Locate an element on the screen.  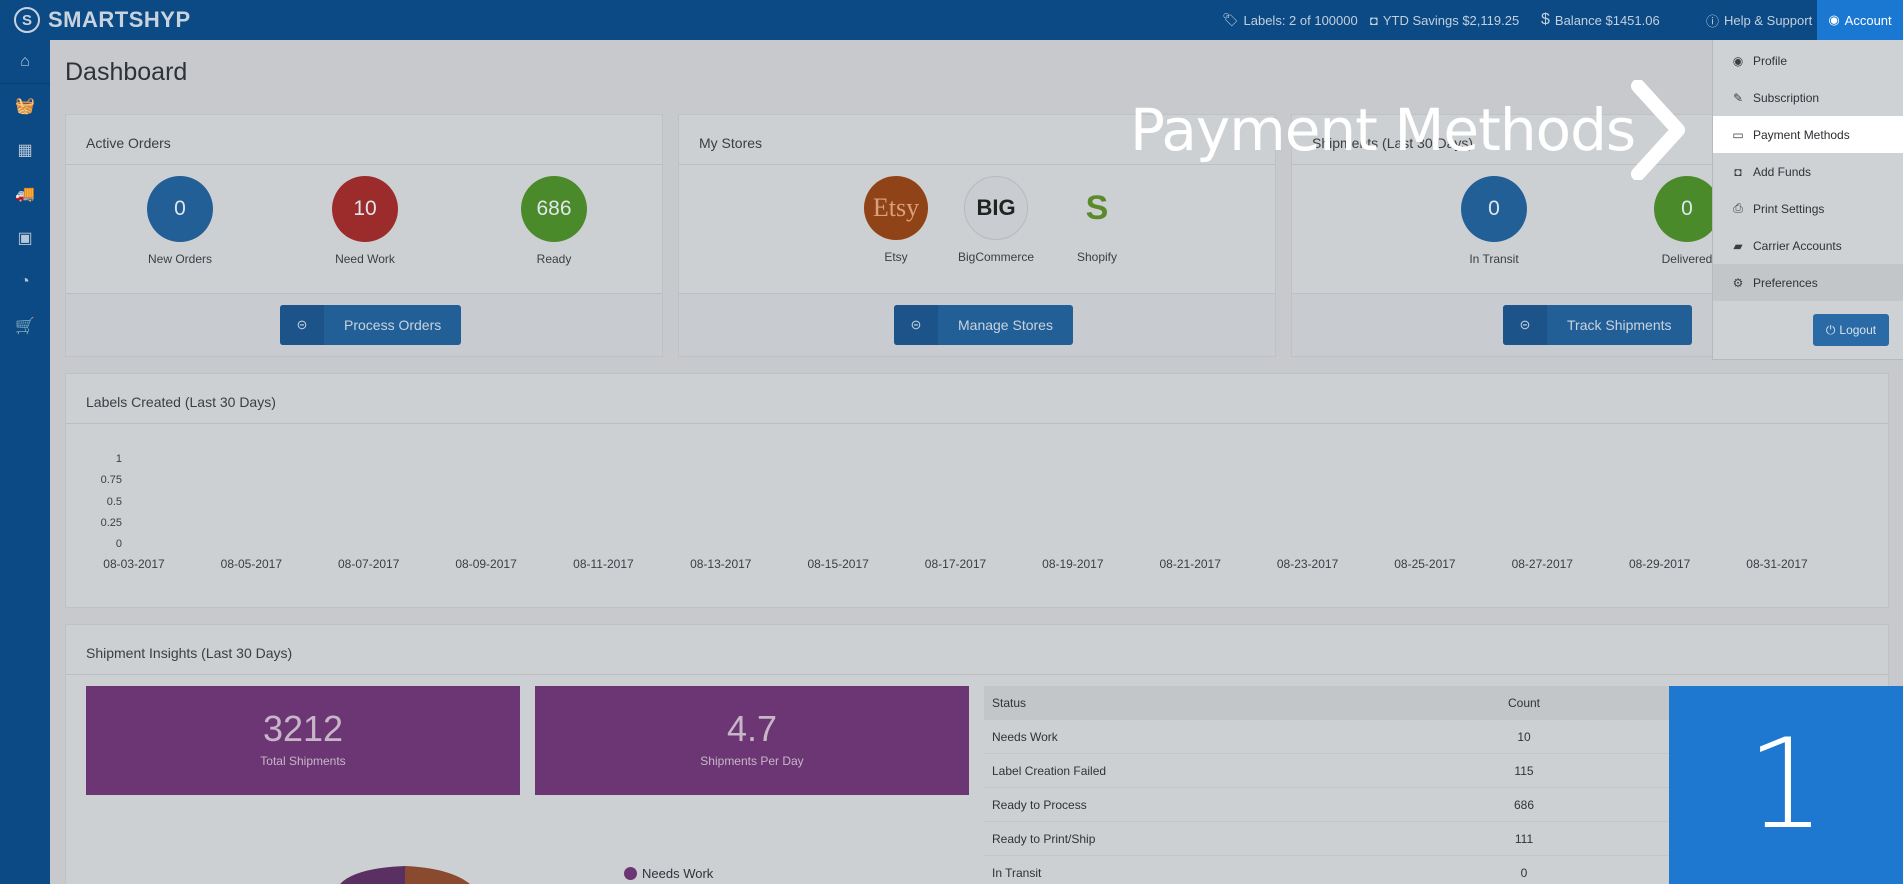
x-tick-label: 08-31-2017 is located at coordinates (1777, 564).